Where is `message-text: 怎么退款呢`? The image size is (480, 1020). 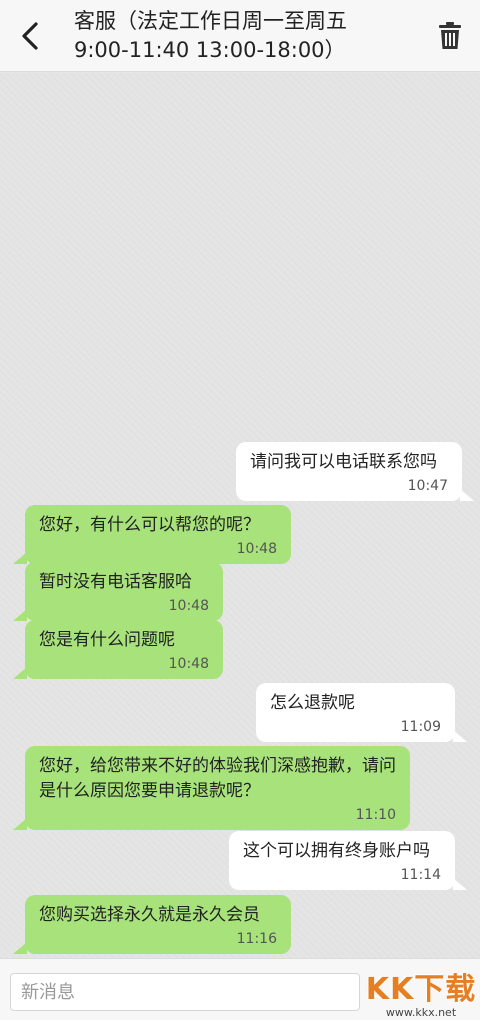
message-text: 怎么退款呢 is located at coordinates (312, 703).